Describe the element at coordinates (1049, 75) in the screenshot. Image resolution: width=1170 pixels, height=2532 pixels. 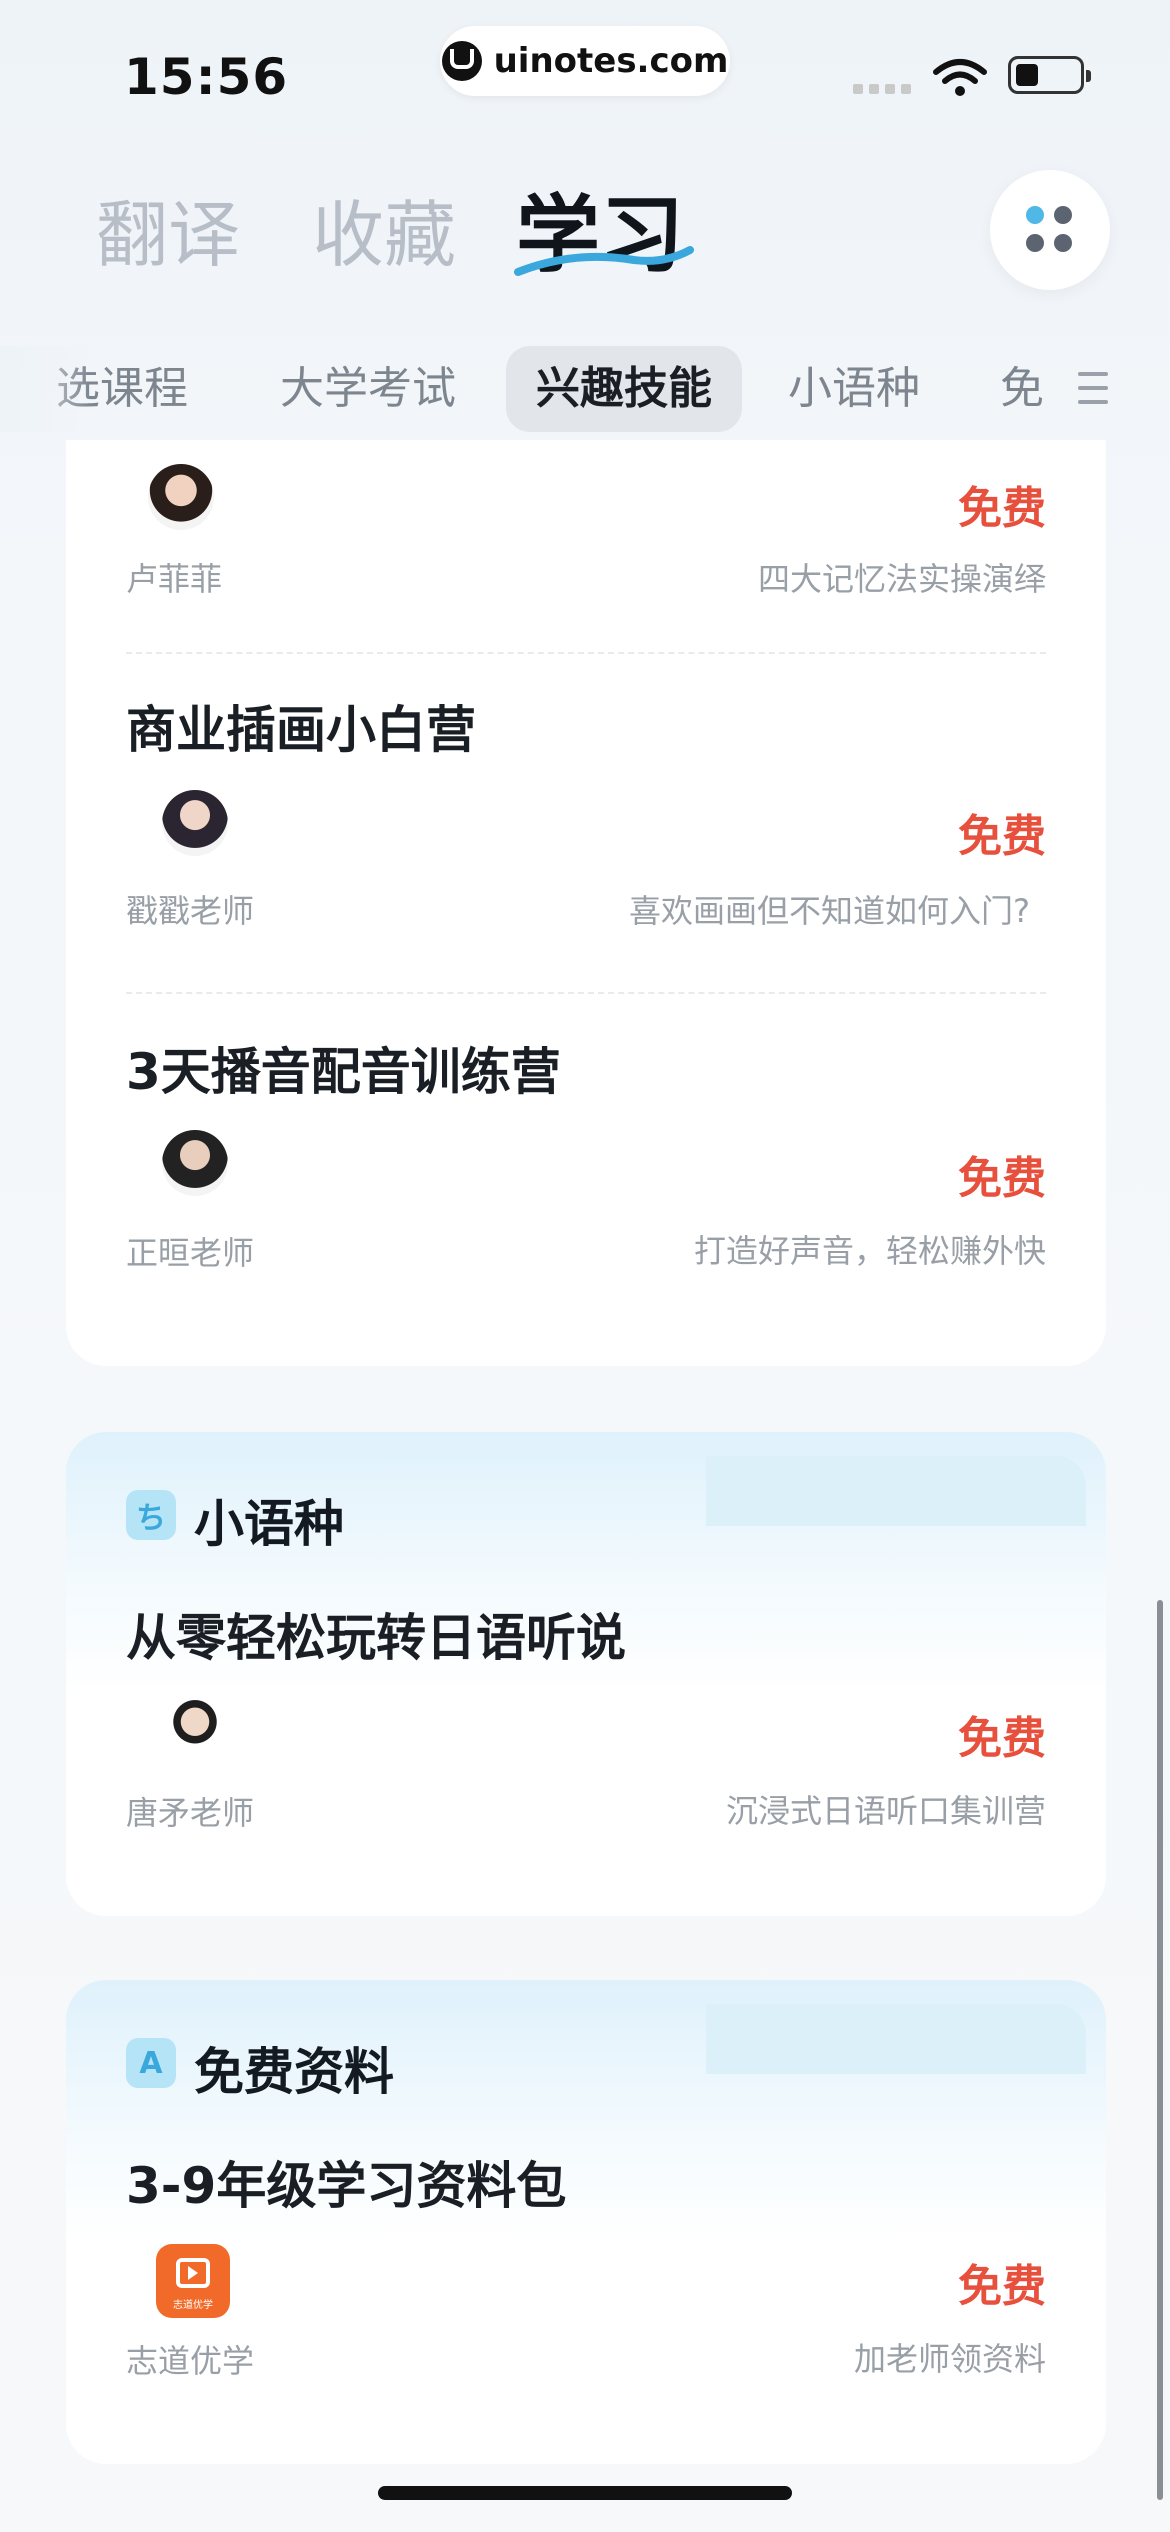
I see `battery-icon` at that location.